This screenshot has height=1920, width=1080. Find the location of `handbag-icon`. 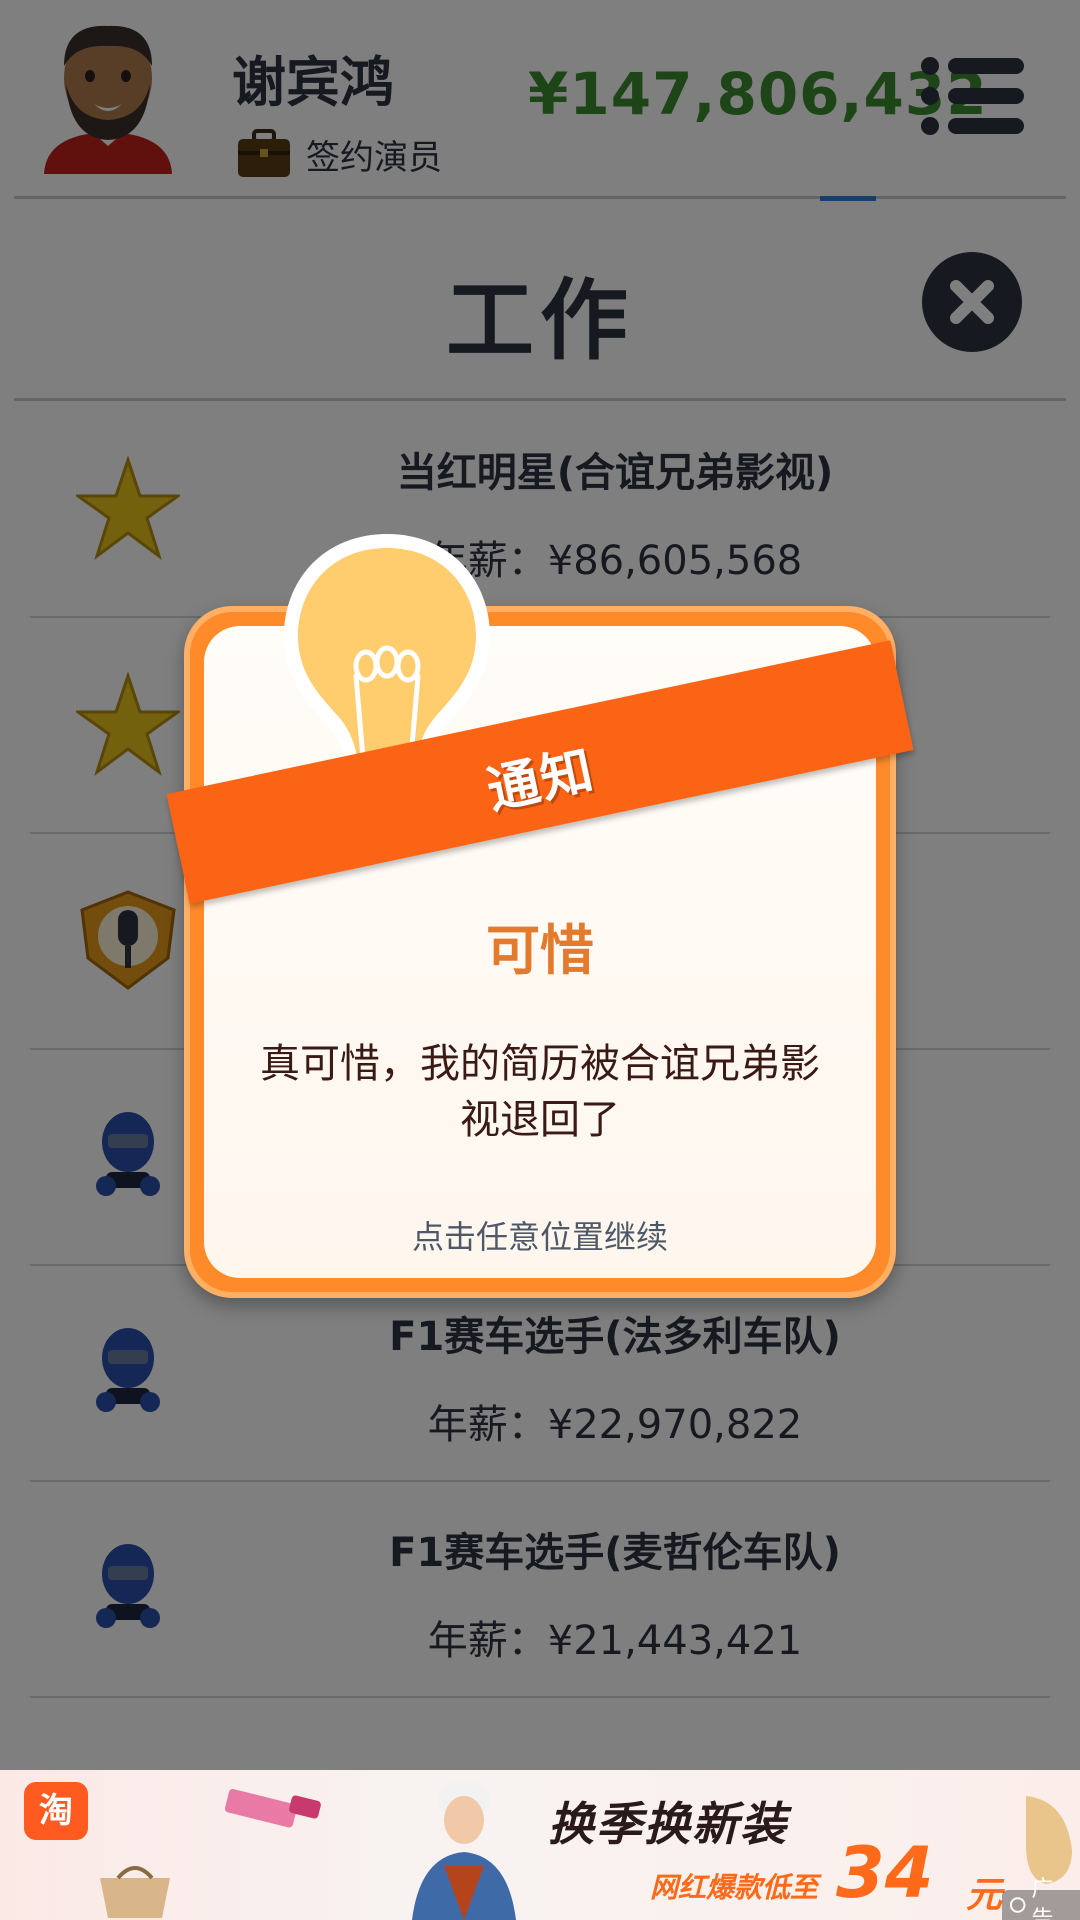

handbag-icon is located at coordinates (135, 1892).